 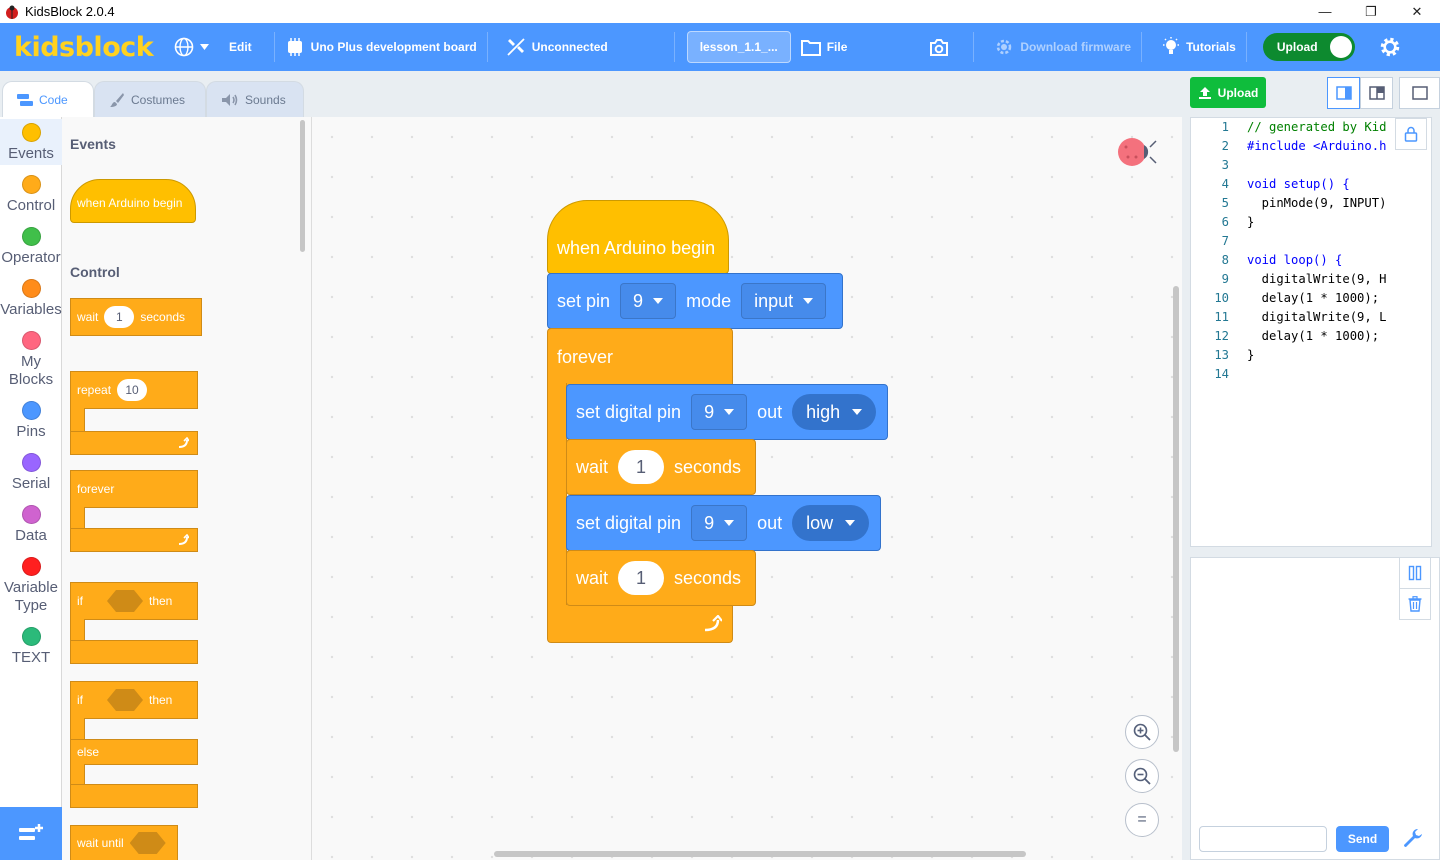 I want to click on zoom-in-button, so click(x=1142, y=732).